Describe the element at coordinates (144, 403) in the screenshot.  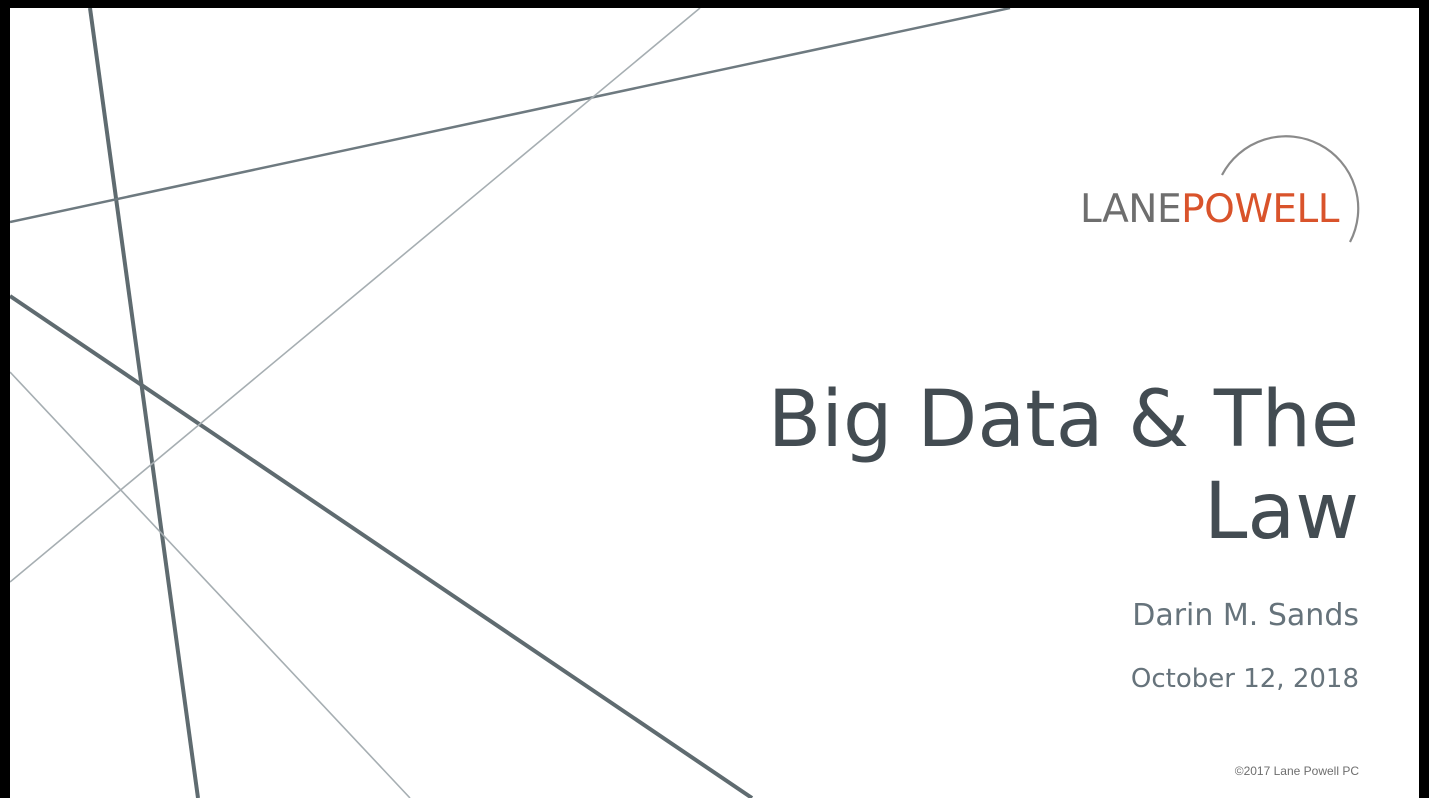
I see `line-thick-vertical` at that location.